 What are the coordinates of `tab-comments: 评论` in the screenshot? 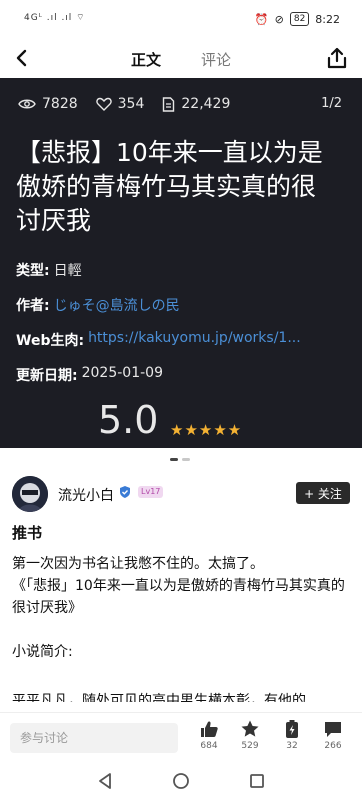 It's located at (216, 59).